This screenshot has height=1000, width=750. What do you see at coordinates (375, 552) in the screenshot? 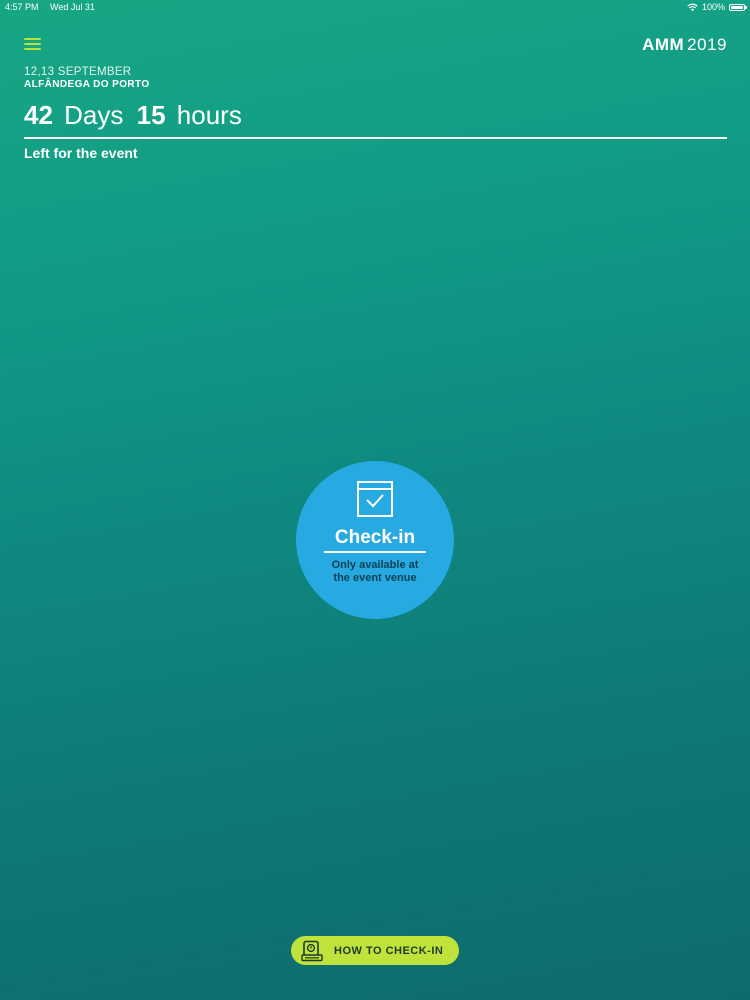
I see `checkin-underline` at bounding box center [375, 552].